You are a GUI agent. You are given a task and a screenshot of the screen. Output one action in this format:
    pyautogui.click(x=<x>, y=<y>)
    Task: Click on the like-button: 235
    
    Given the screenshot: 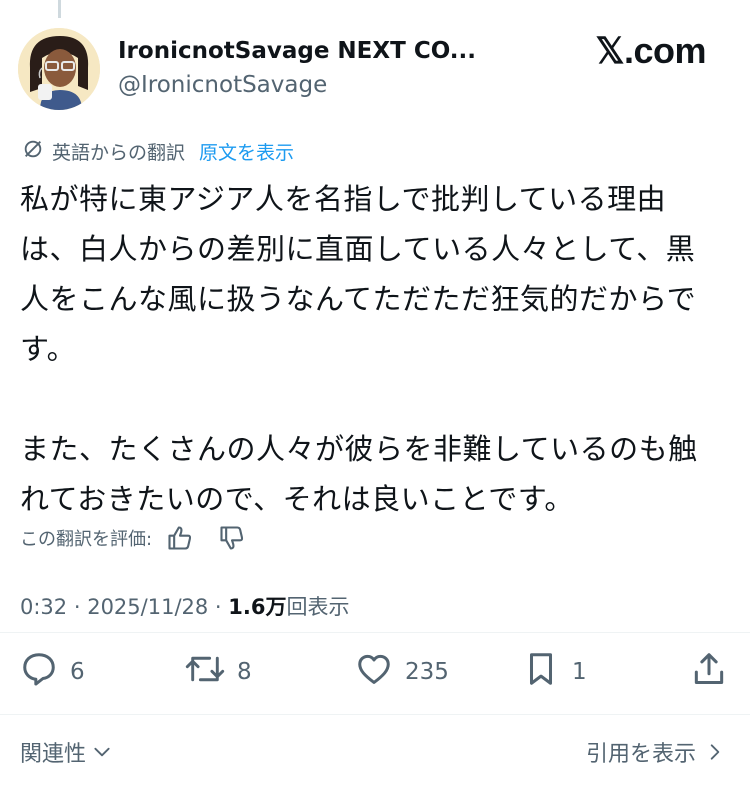 What is the action you would take?
    pyautogui.click(x=402, y=672)
    